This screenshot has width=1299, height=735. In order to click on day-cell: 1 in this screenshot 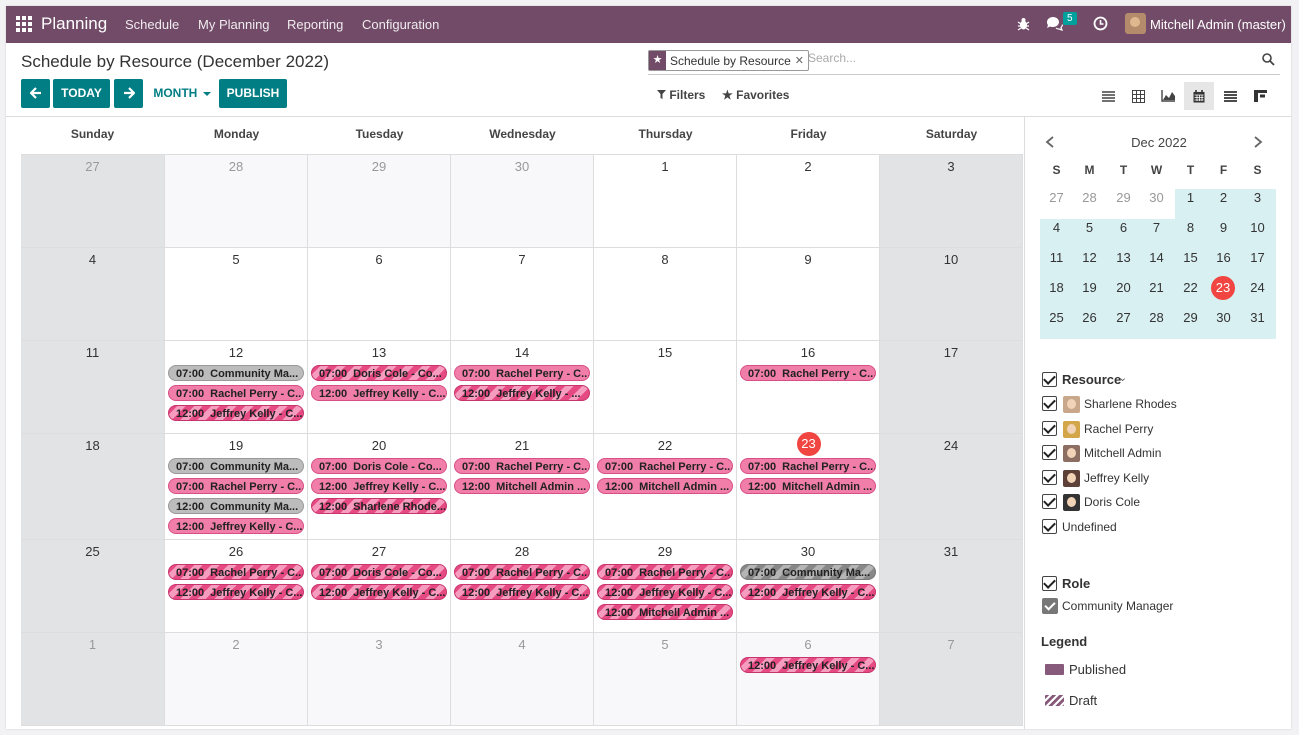, I will do `click(93, 679)`.